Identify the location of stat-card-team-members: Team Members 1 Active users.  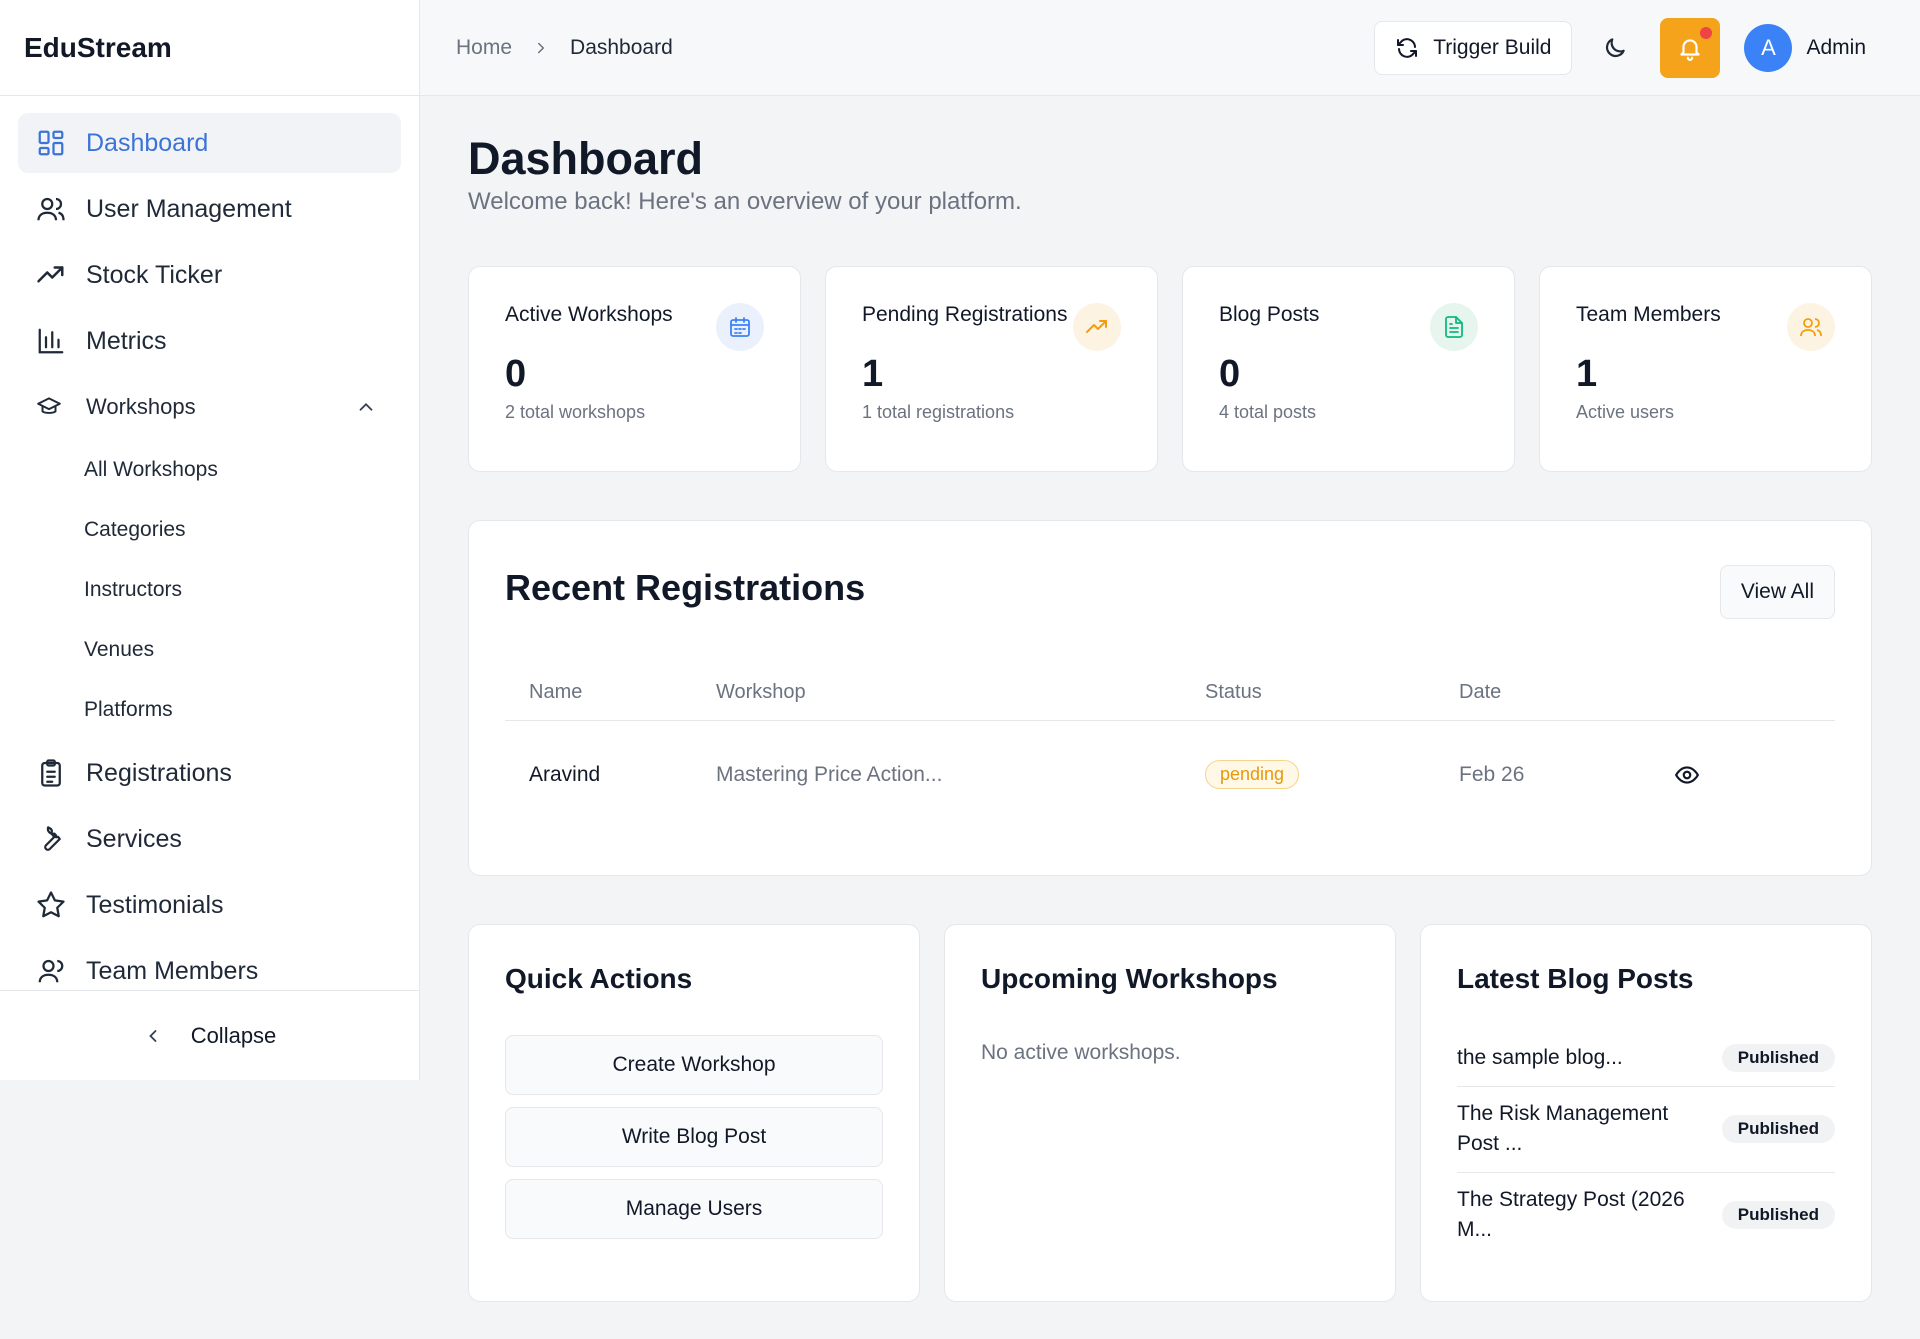
(1705, 368).